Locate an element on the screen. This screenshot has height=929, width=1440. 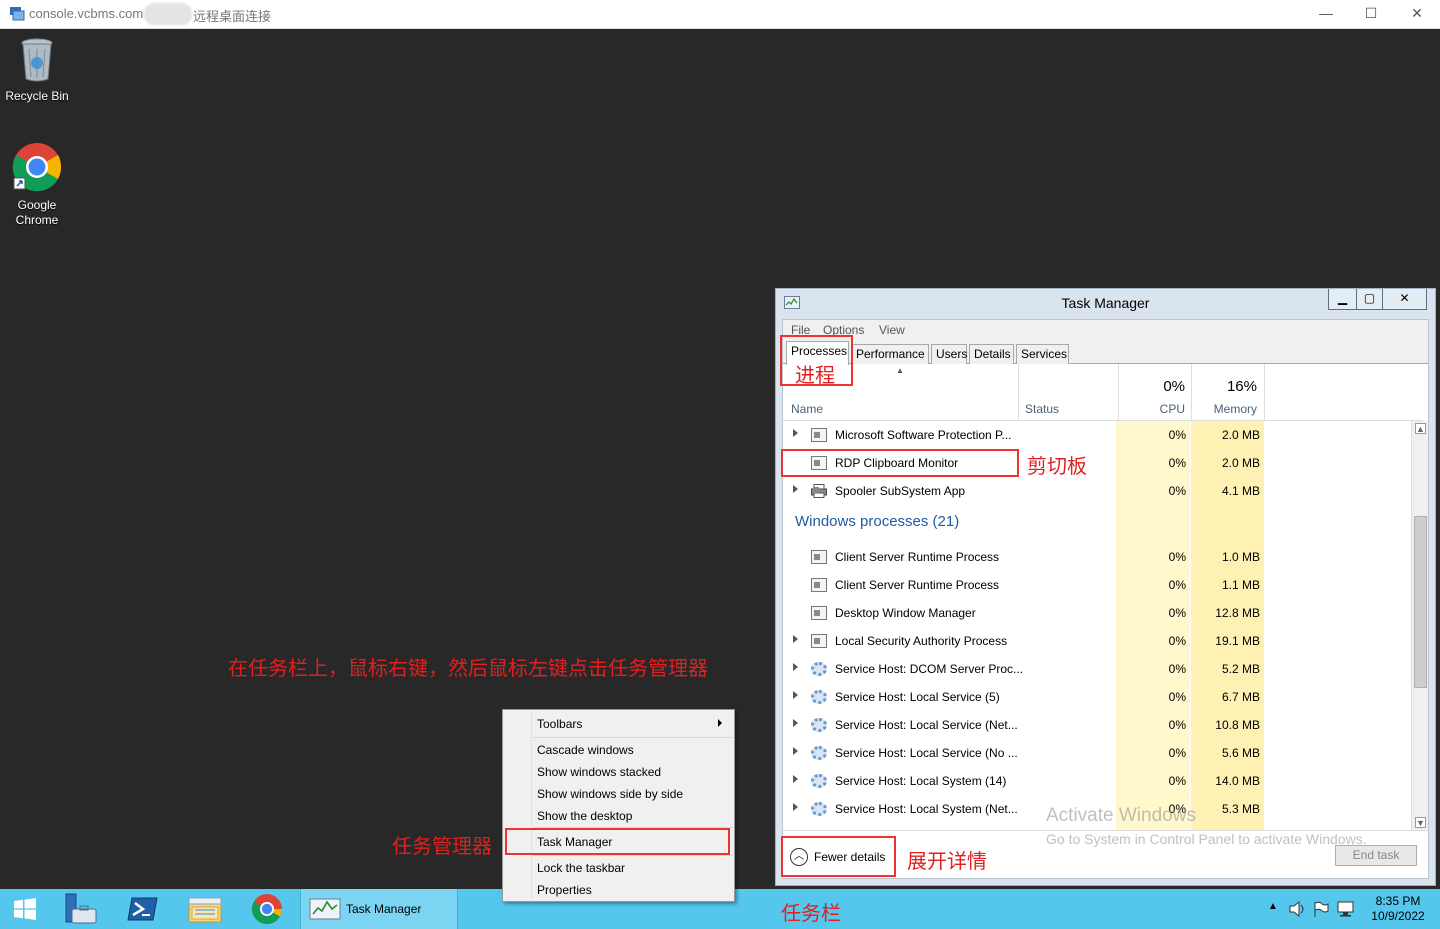
annotation-task-manager: 任务管理器 is located at coordinates (442, 847).